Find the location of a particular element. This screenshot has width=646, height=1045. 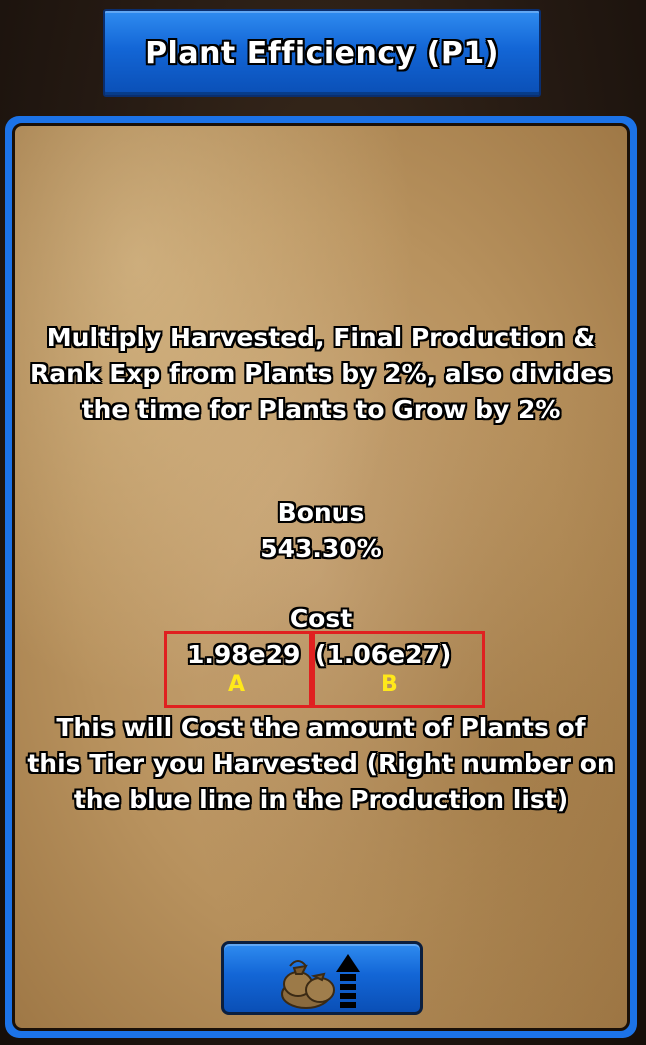

money-bag-upgrade-icon is located at coordinates (320, 981).